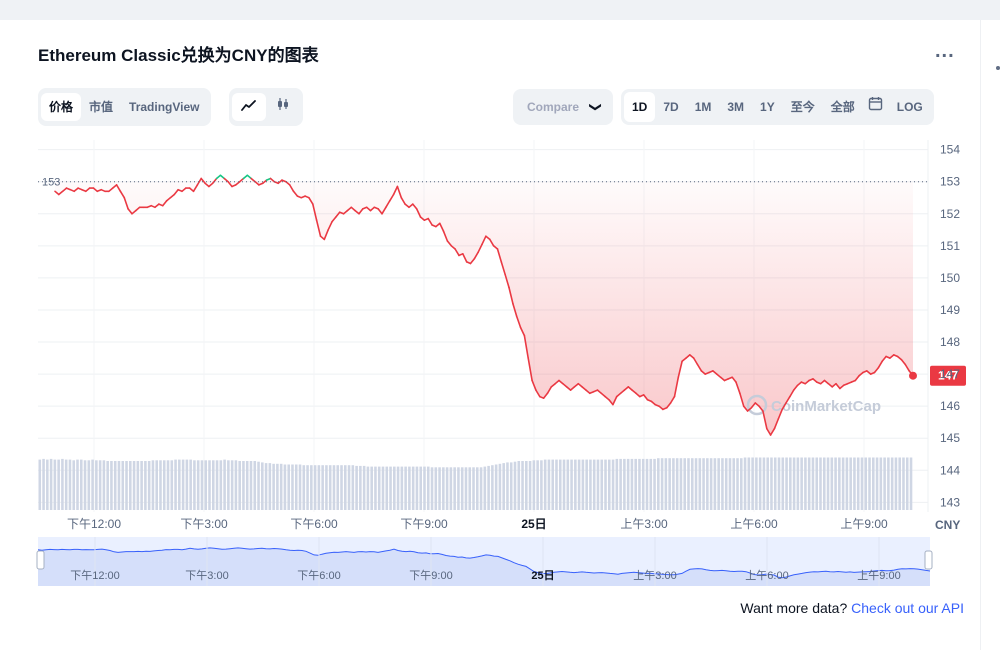  I want to click on y-tick-label: 149, so click(950, 310).